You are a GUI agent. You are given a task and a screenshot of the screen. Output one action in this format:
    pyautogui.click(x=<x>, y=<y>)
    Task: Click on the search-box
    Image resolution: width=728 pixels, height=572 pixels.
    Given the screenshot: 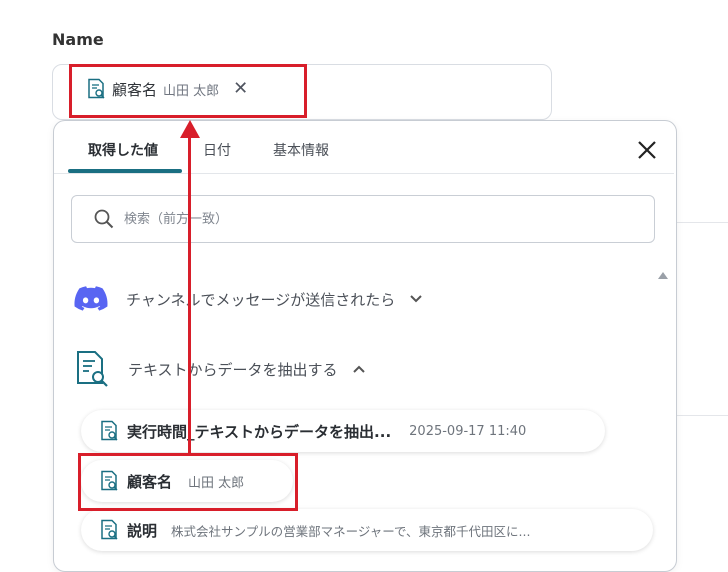 What is the action you would take?
    pyautogui.click(x=363, y=219)
    